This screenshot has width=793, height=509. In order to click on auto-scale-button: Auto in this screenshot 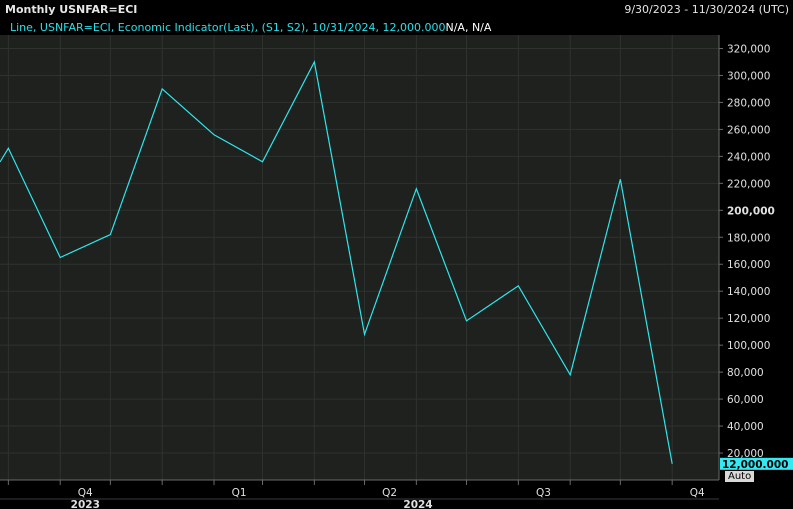, I will do `click(740, 476)`.